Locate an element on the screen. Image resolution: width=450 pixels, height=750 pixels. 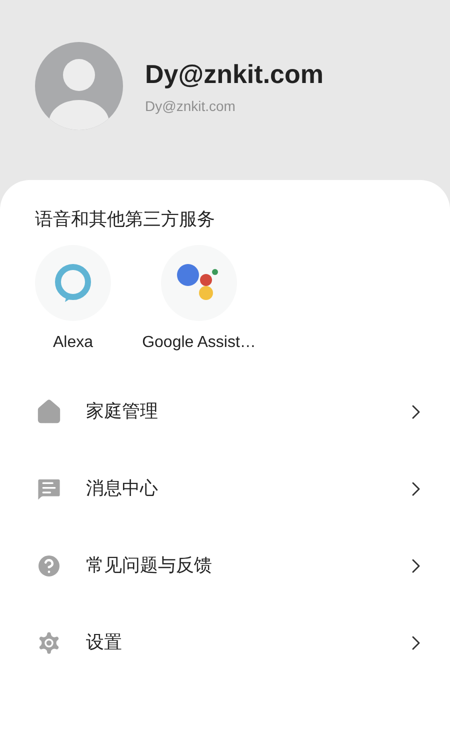
menu-item: 设置 is located at coordinates (225, 642).